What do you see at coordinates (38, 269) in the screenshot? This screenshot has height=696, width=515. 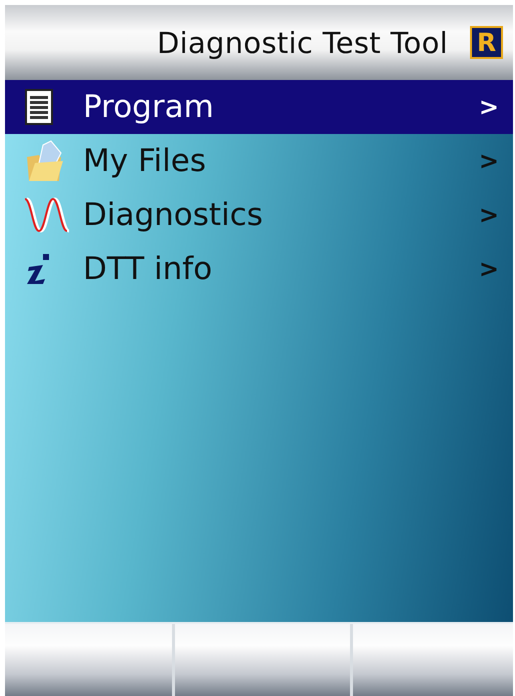 I see `info-icon` at bounding box center [38, 269].